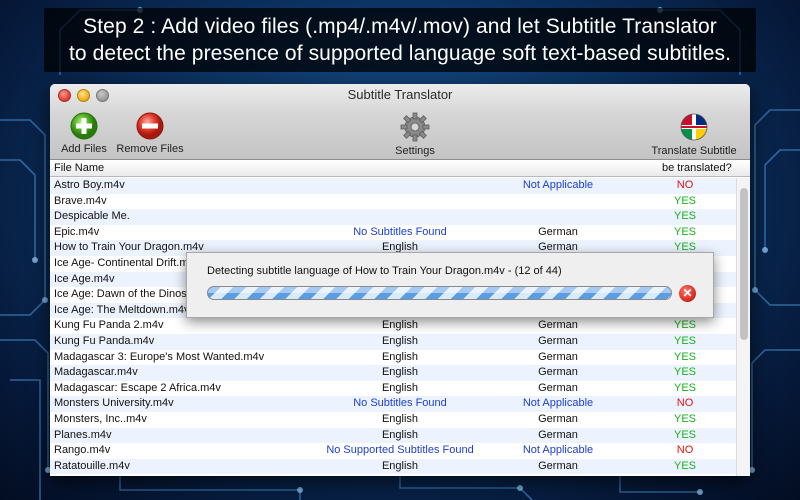  Describe the element at coordinates (400, 169) in the screenshot. I see `table-header: File Name be translated?` at that location.